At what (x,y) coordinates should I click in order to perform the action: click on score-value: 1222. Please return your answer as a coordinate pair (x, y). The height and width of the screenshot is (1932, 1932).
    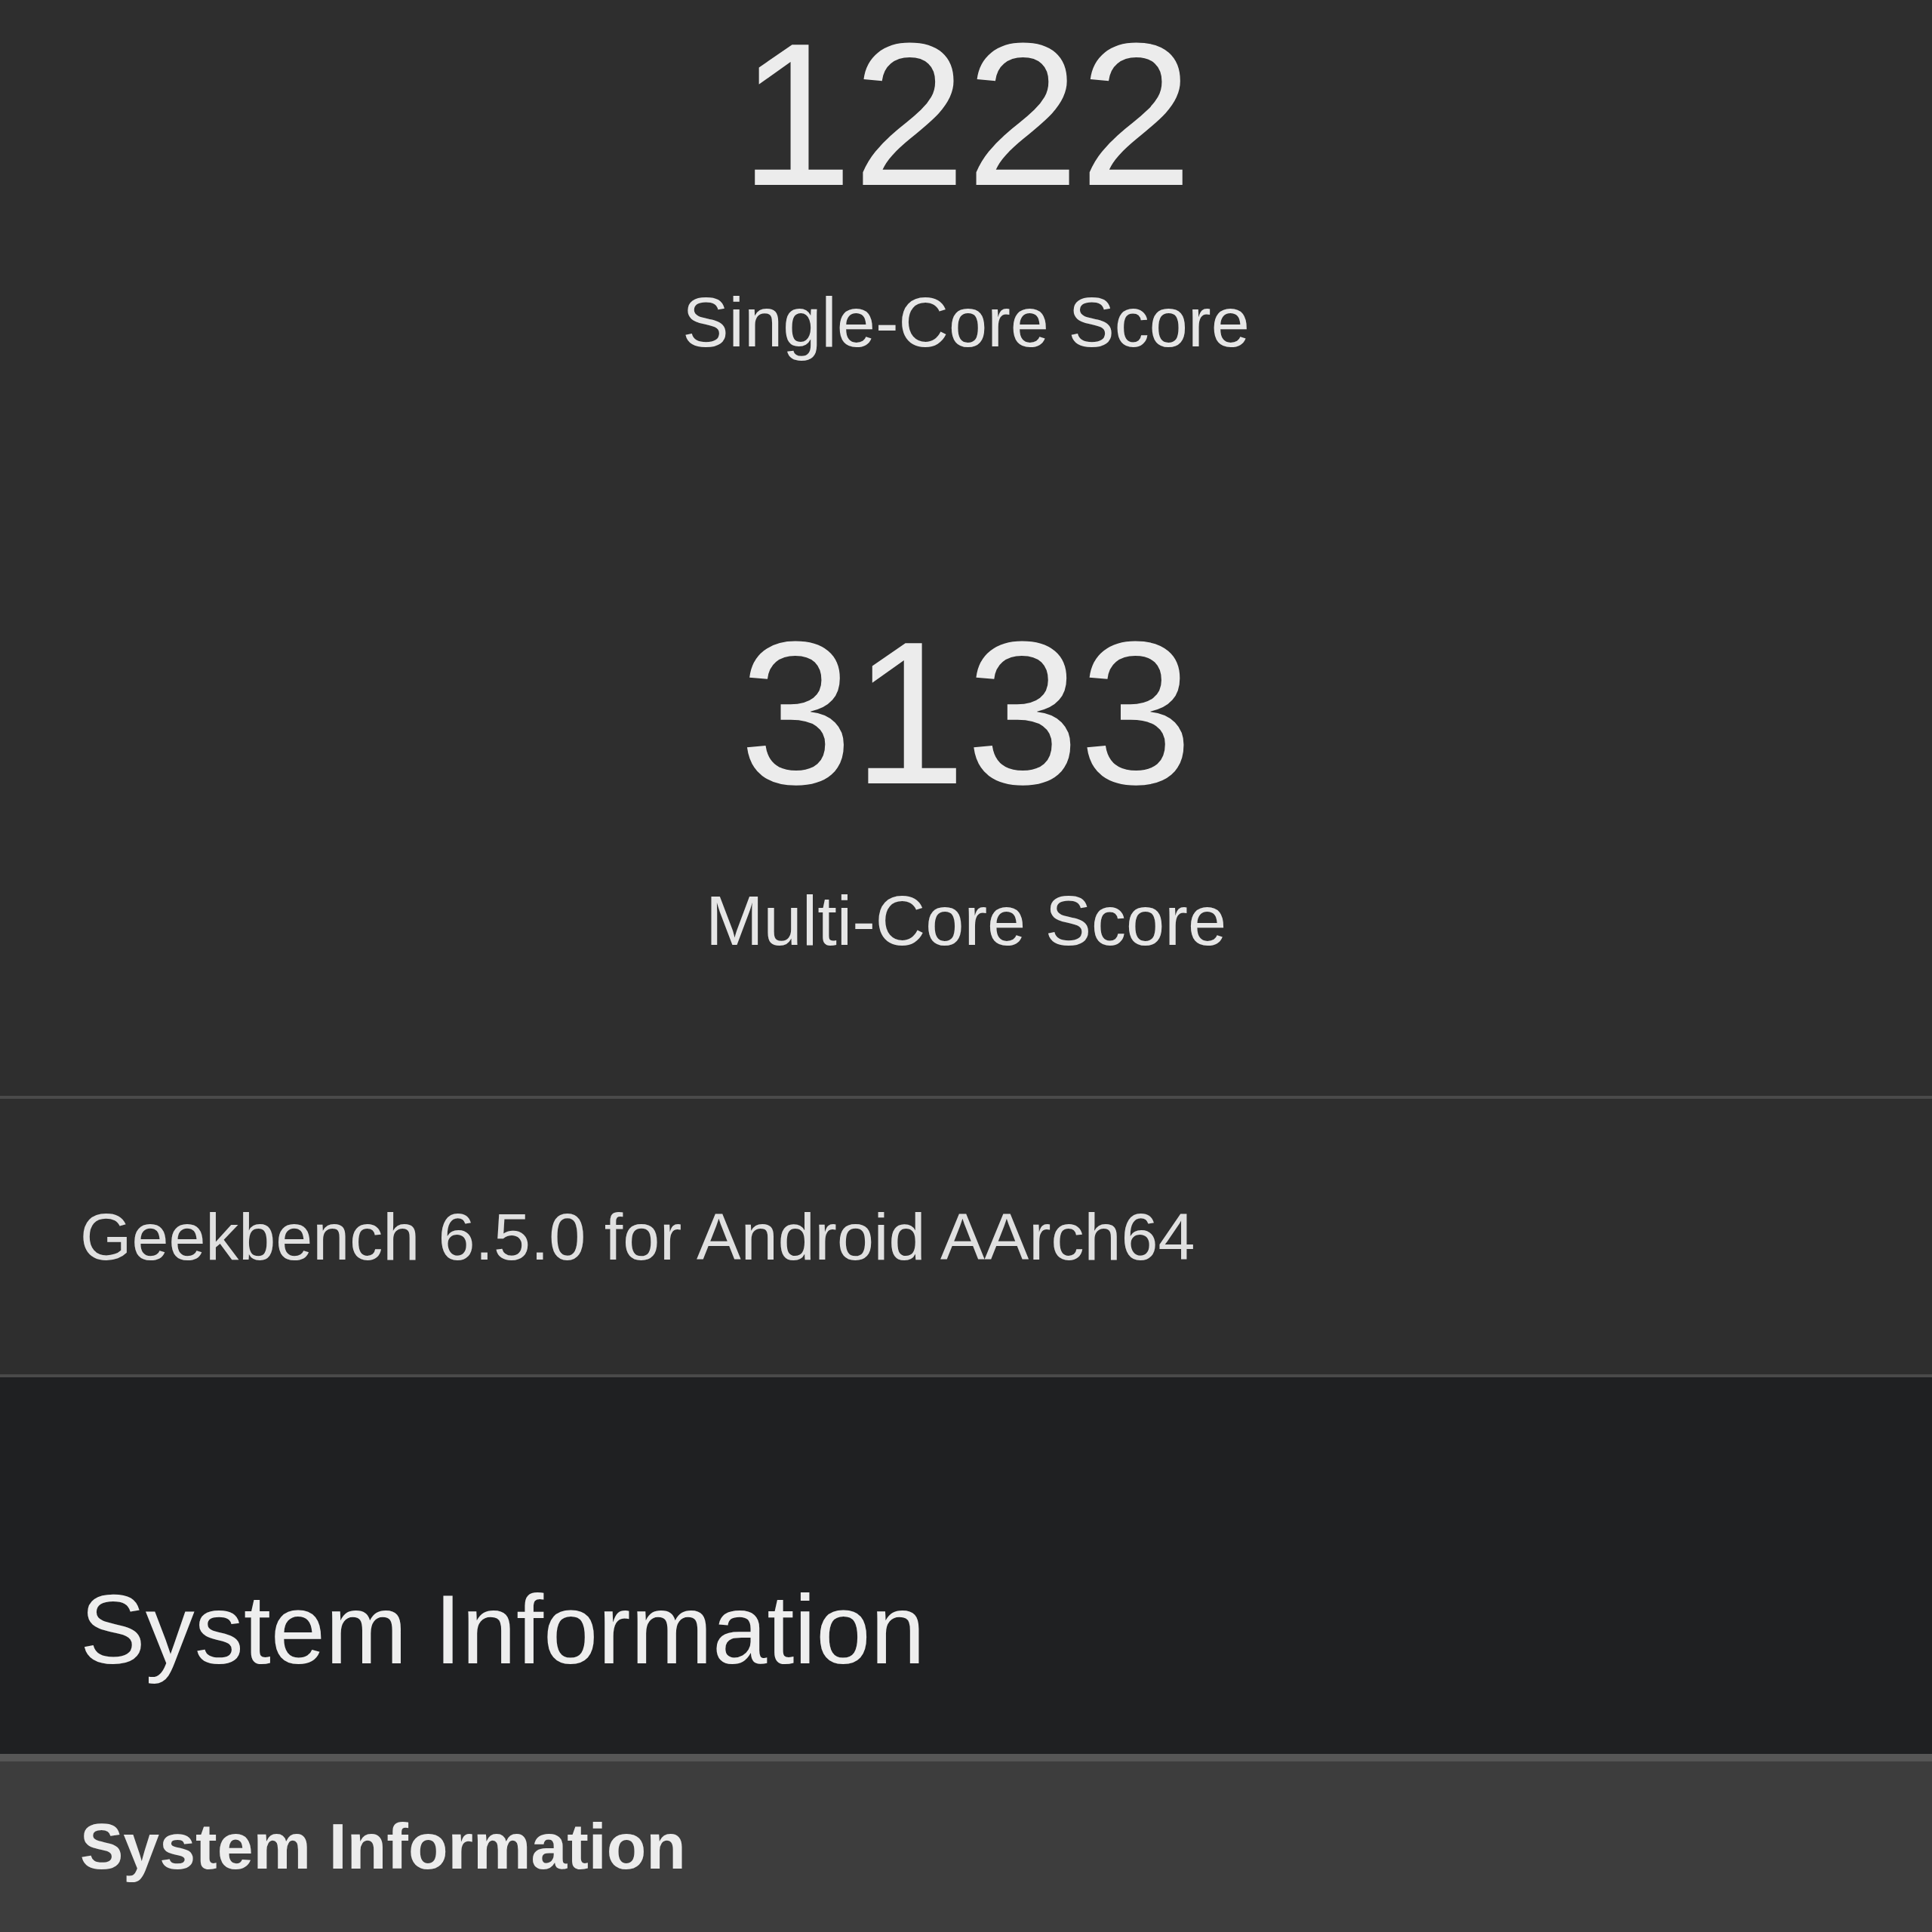
    Looking at the image, I should click on (966, 115).